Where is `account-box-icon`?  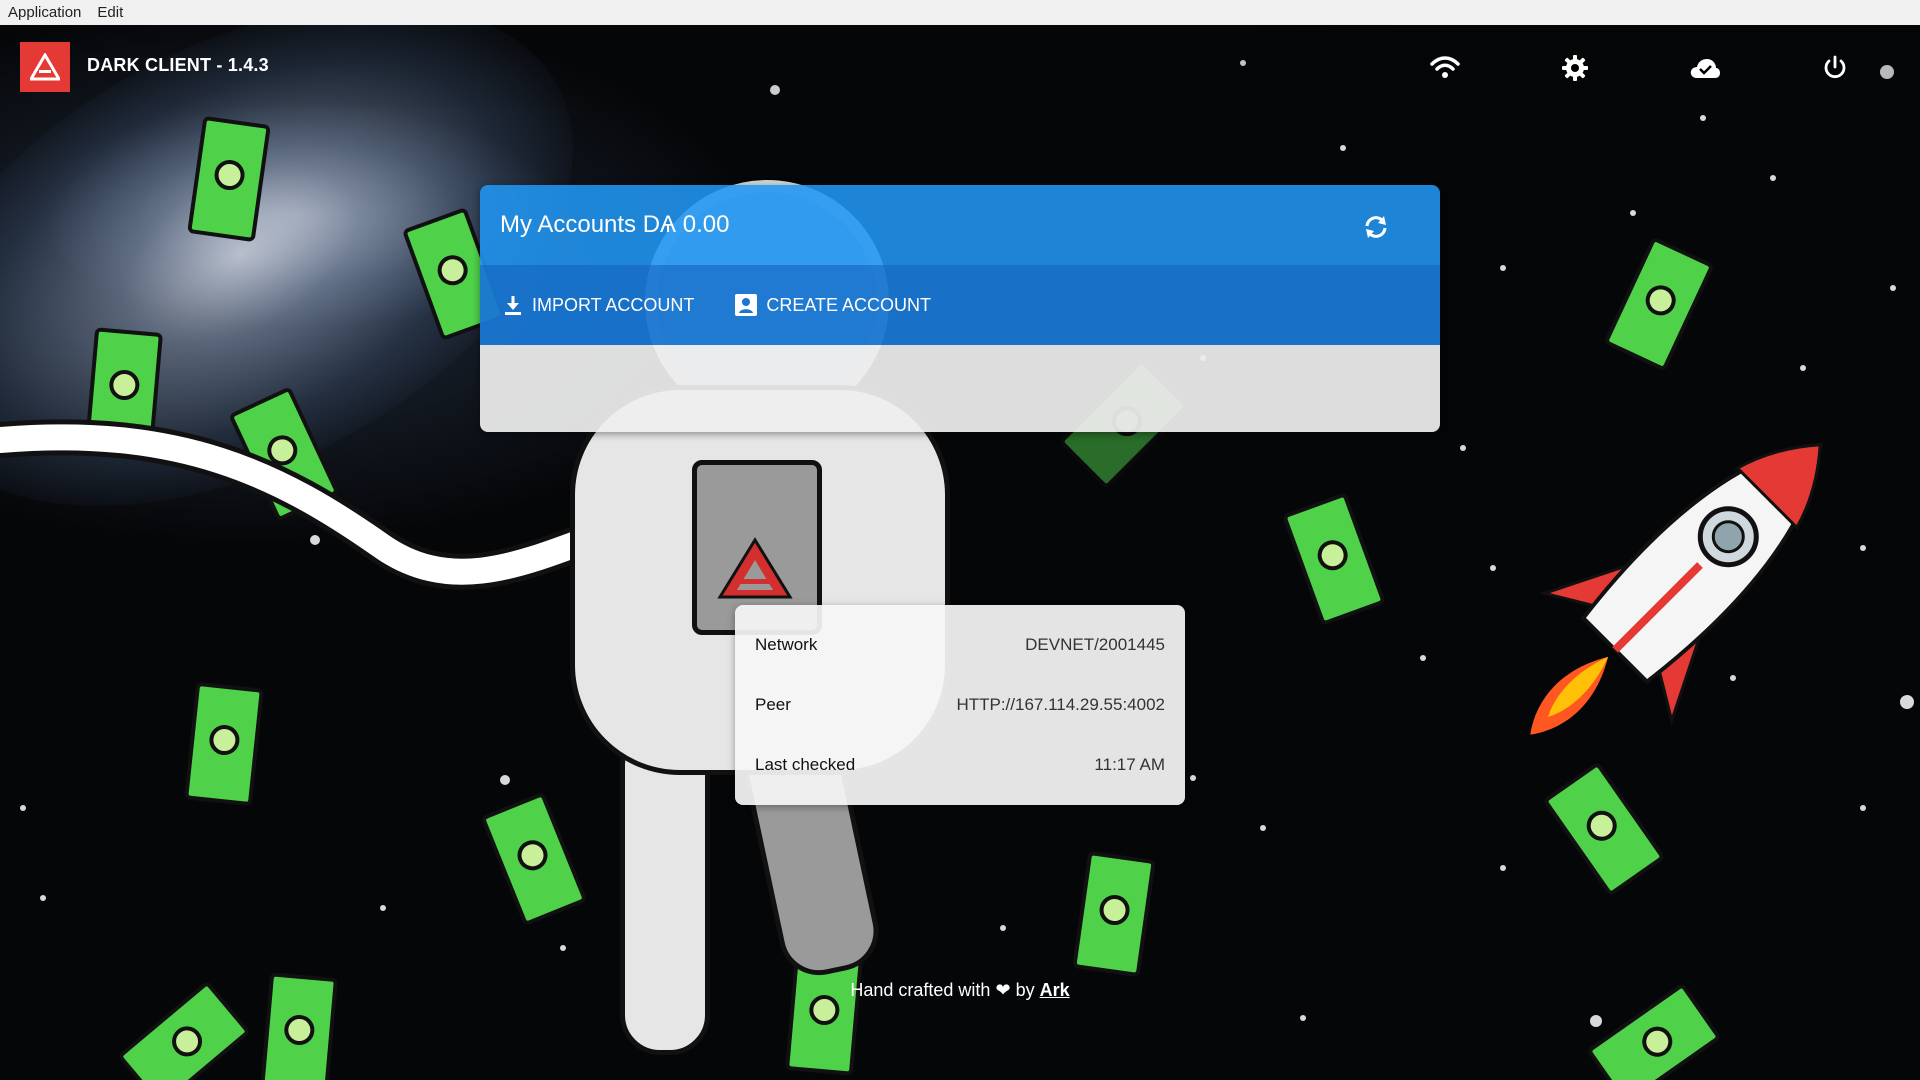 account-box-icon is located at coordinates (746, 305).